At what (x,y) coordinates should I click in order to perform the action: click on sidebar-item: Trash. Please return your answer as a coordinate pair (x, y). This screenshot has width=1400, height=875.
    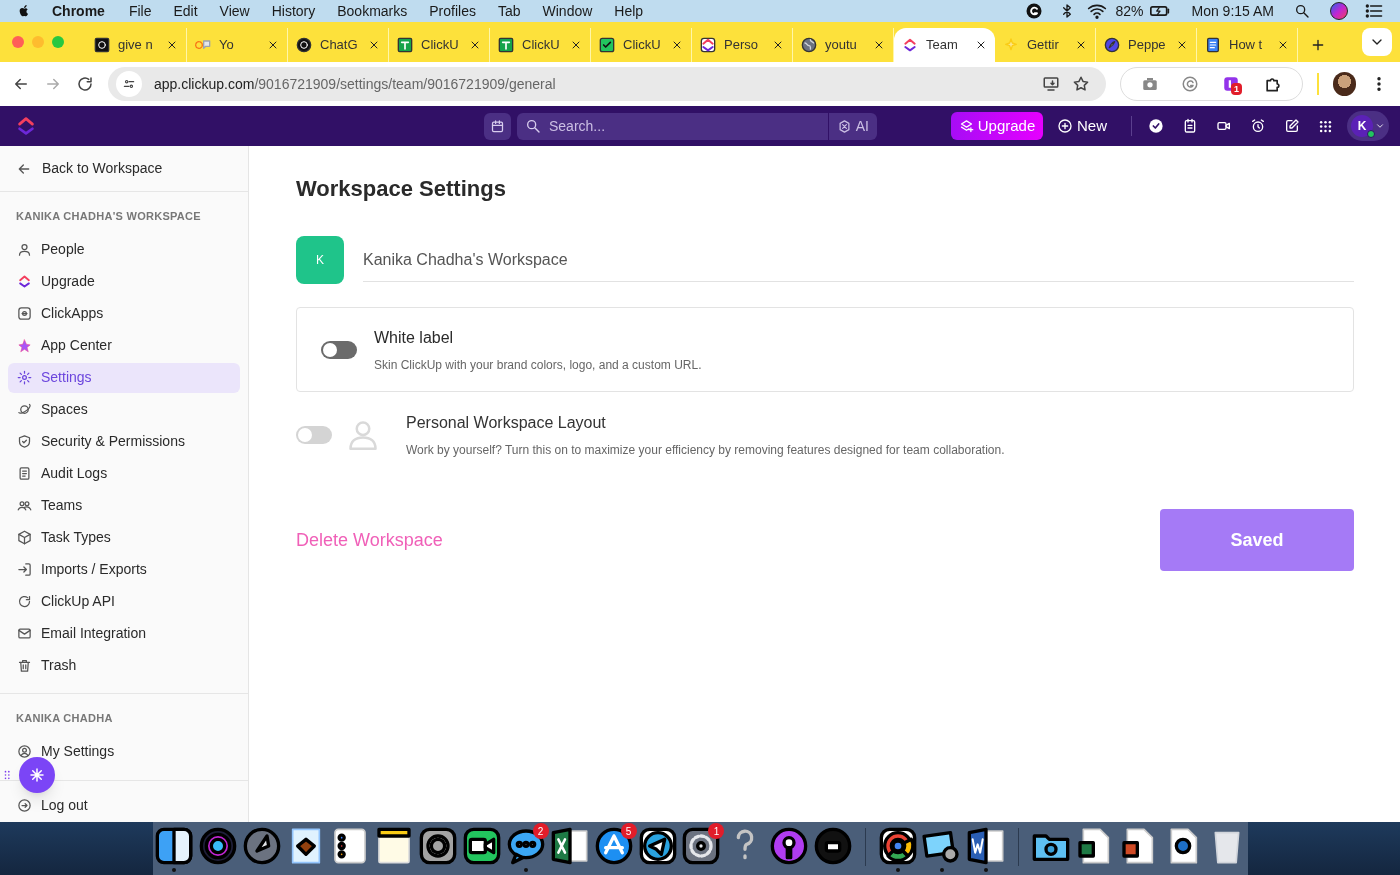
    Looking at the image, I should click on (124, 665).